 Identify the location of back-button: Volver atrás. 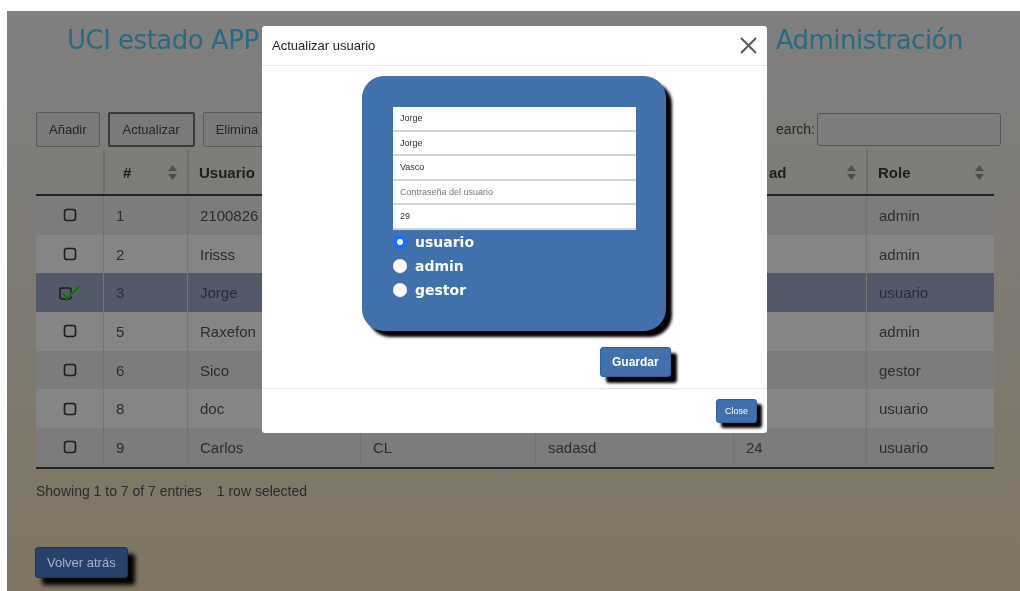
(81, 562).